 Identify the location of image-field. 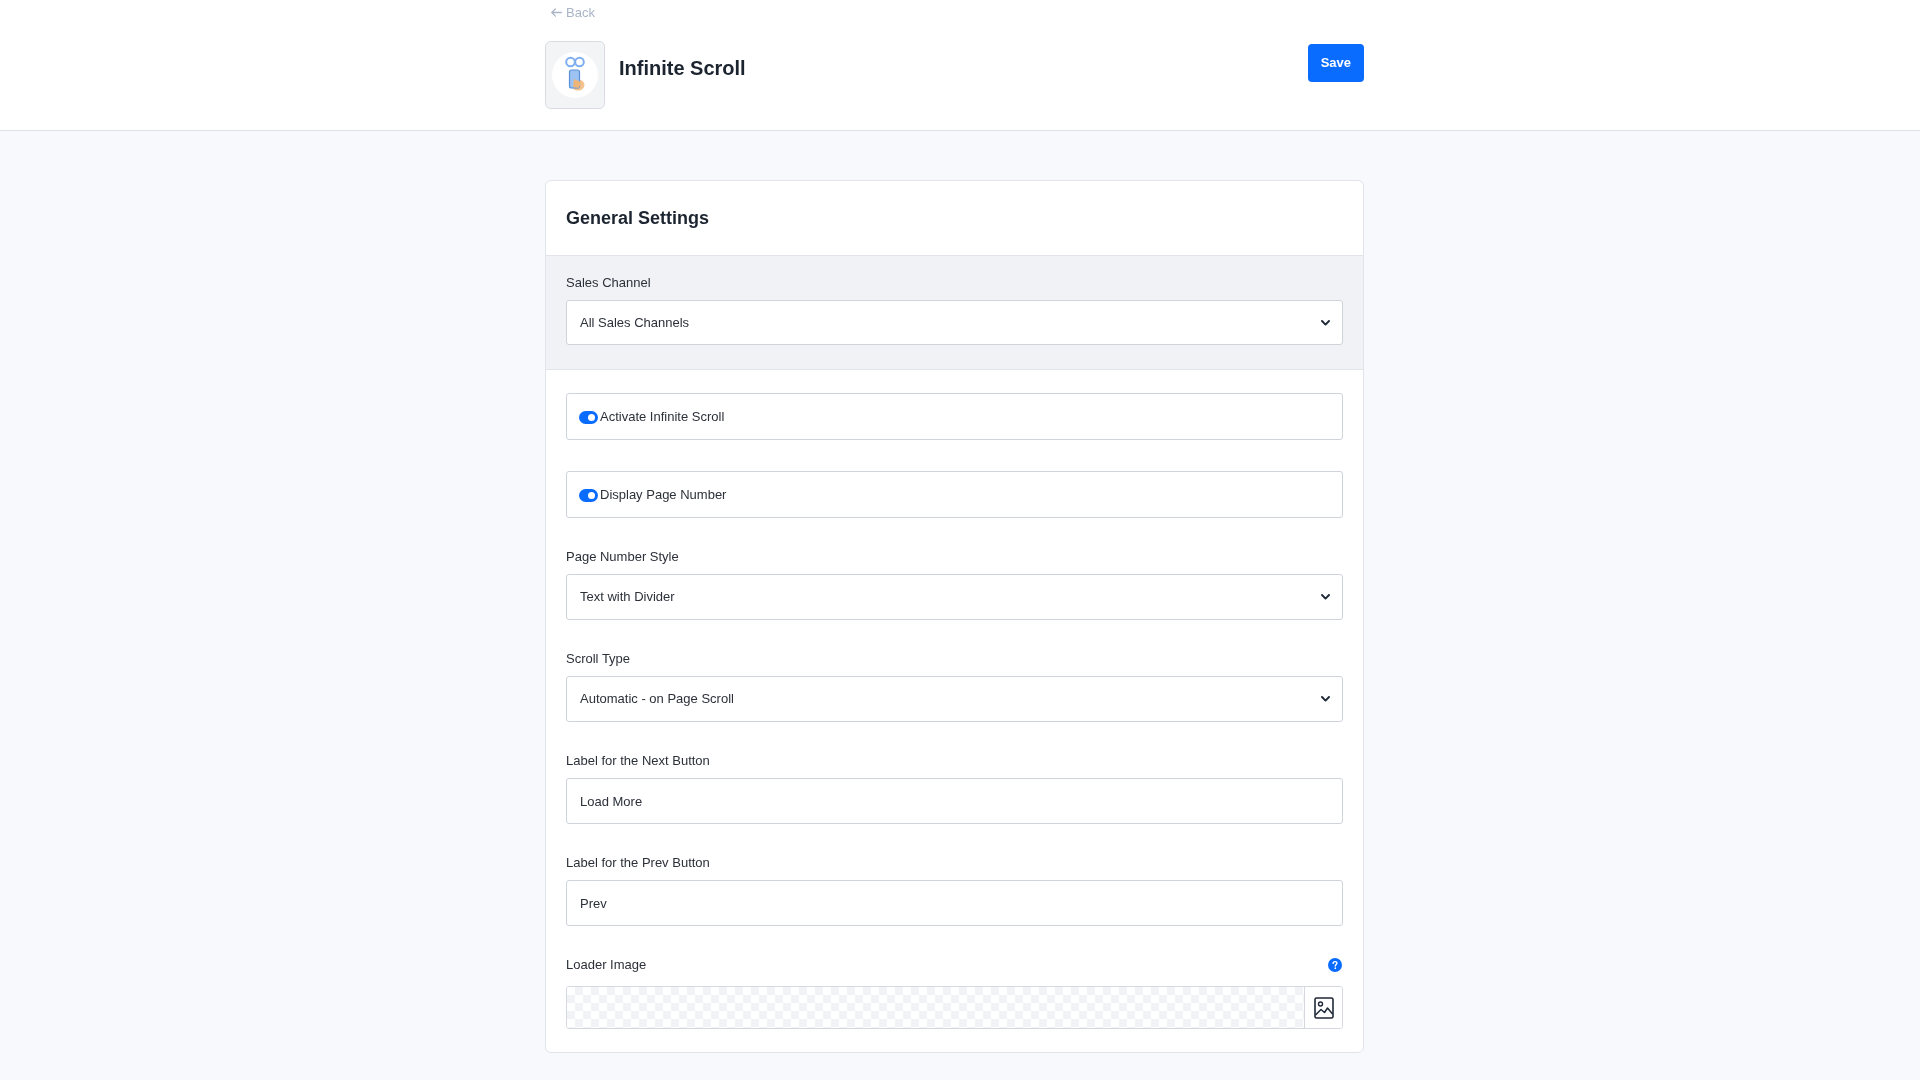
(954, 1007).